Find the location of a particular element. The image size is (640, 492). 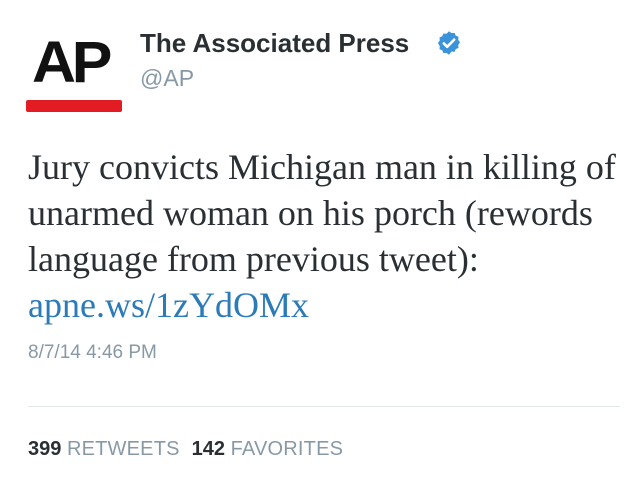

retweets-stat: 399 RETWEETS is located at coordinates (104, 449).